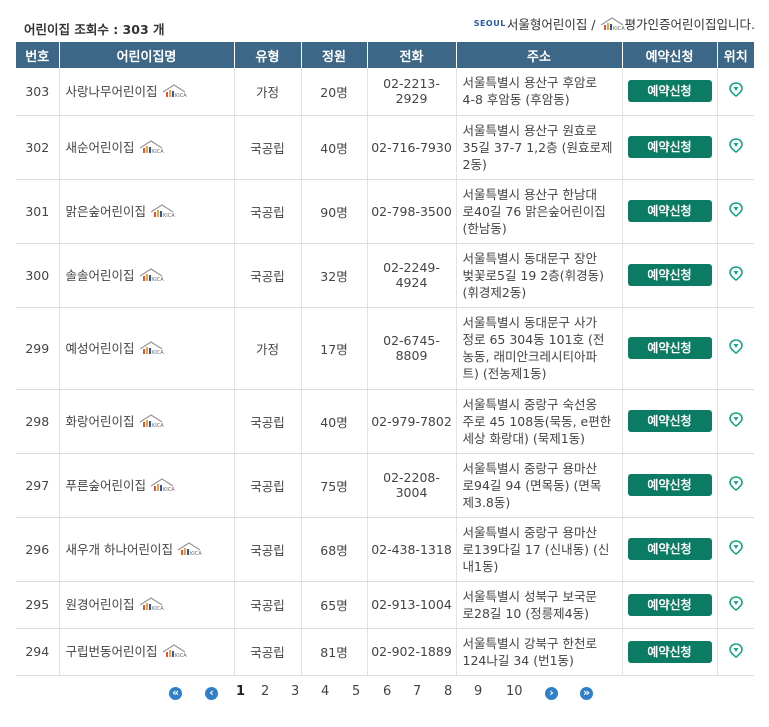 Image resolution: width=769 pixels, height=727 pixels. Describe the element at coordinates (106, 485) in the screenshot. I see `daycare-name: 푸른숲어린이집` at that location.